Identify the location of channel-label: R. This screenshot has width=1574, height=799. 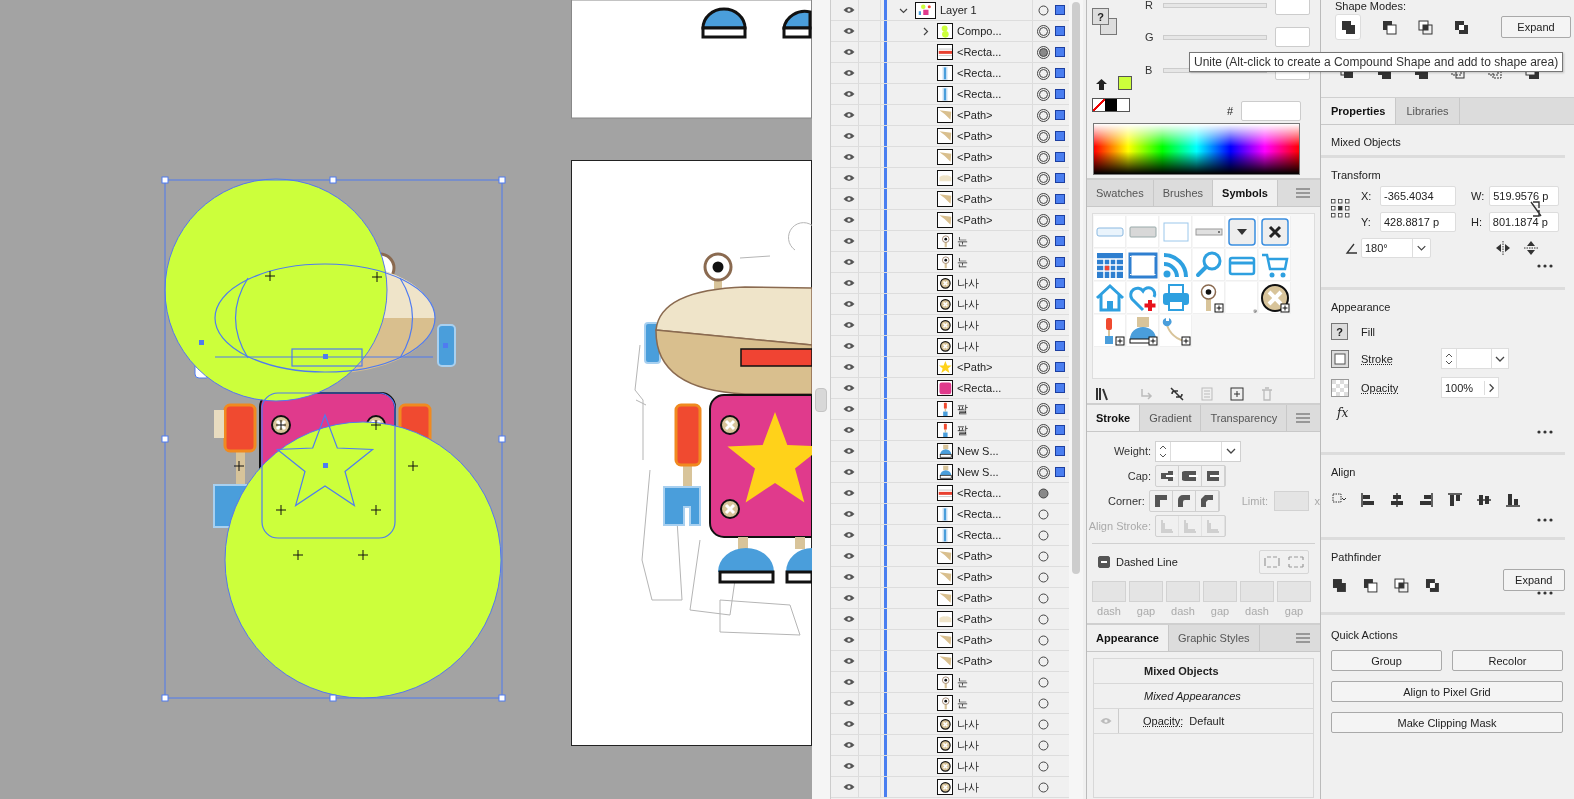
(1149, 5).